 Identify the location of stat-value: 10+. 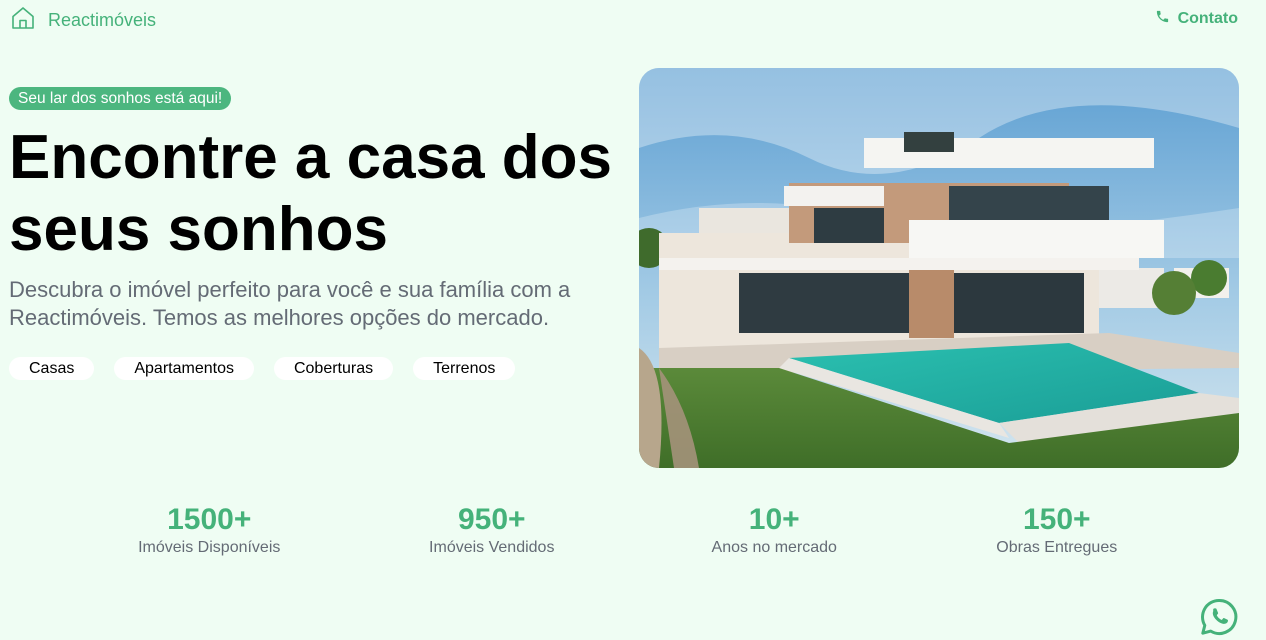
(774, 519).